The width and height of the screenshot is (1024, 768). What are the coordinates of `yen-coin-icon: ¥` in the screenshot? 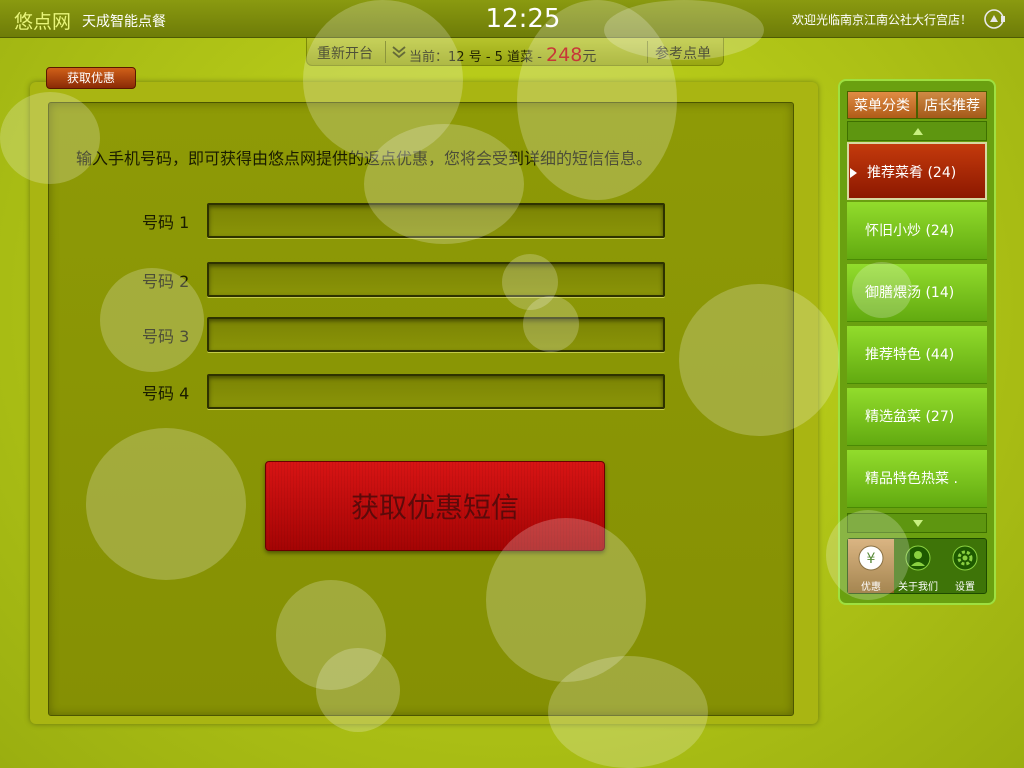 It's located at (871, 558).